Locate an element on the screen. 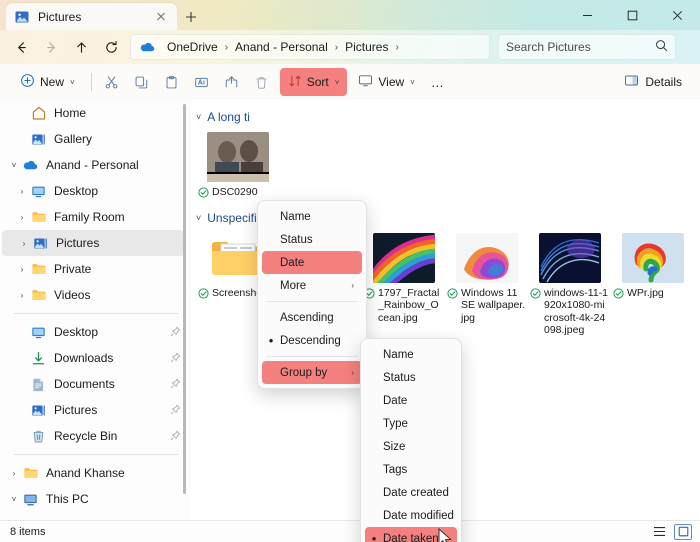 This screenshot has width=700, height=542. sort-menu-item-name: Name is located at coordinates (312, 216).